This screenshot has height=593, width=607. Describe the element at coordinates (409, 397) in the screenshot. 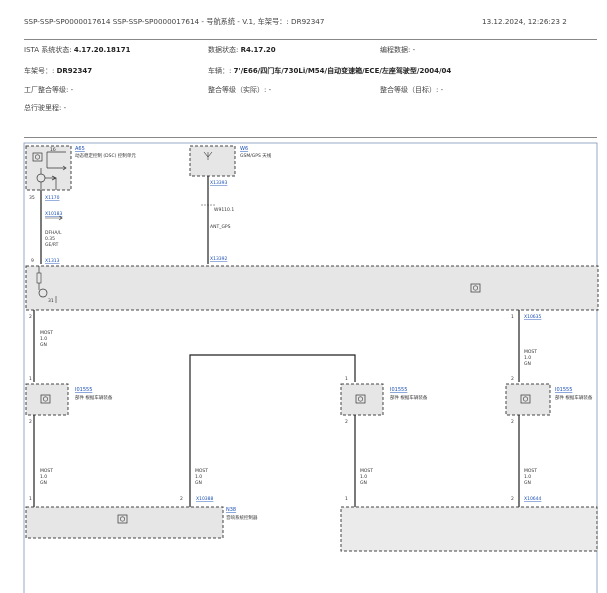

I see `i01555-center-desc: 部件 根据车辆装备` at that location.